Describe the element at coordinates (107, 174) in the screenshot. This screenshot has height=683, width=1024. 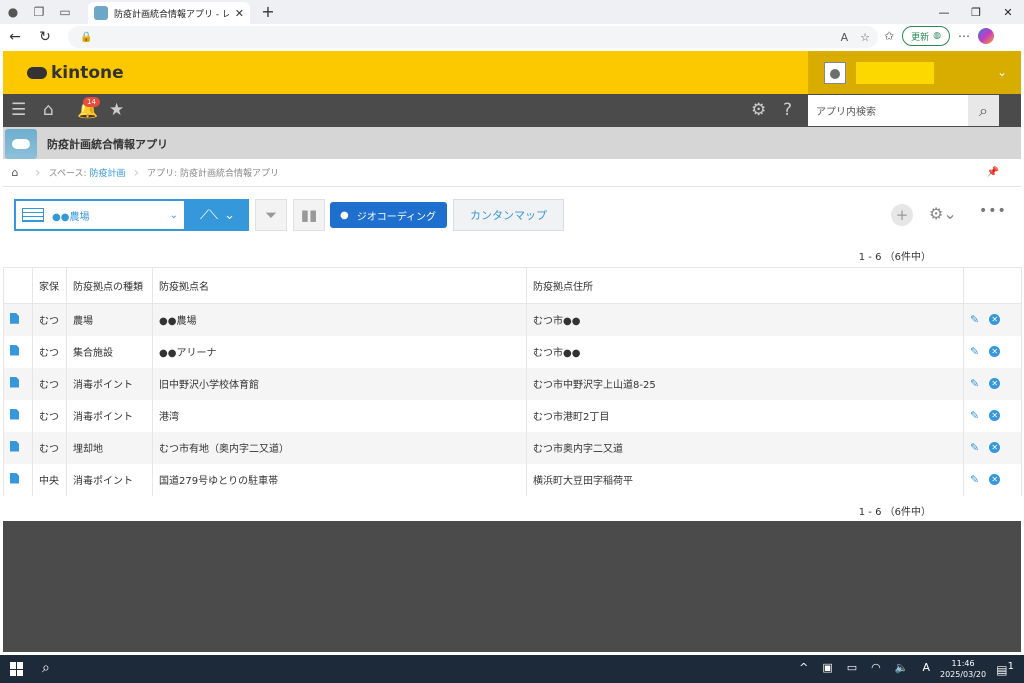
I see `breadcrumb-space-link: 防疫計画` at that location.